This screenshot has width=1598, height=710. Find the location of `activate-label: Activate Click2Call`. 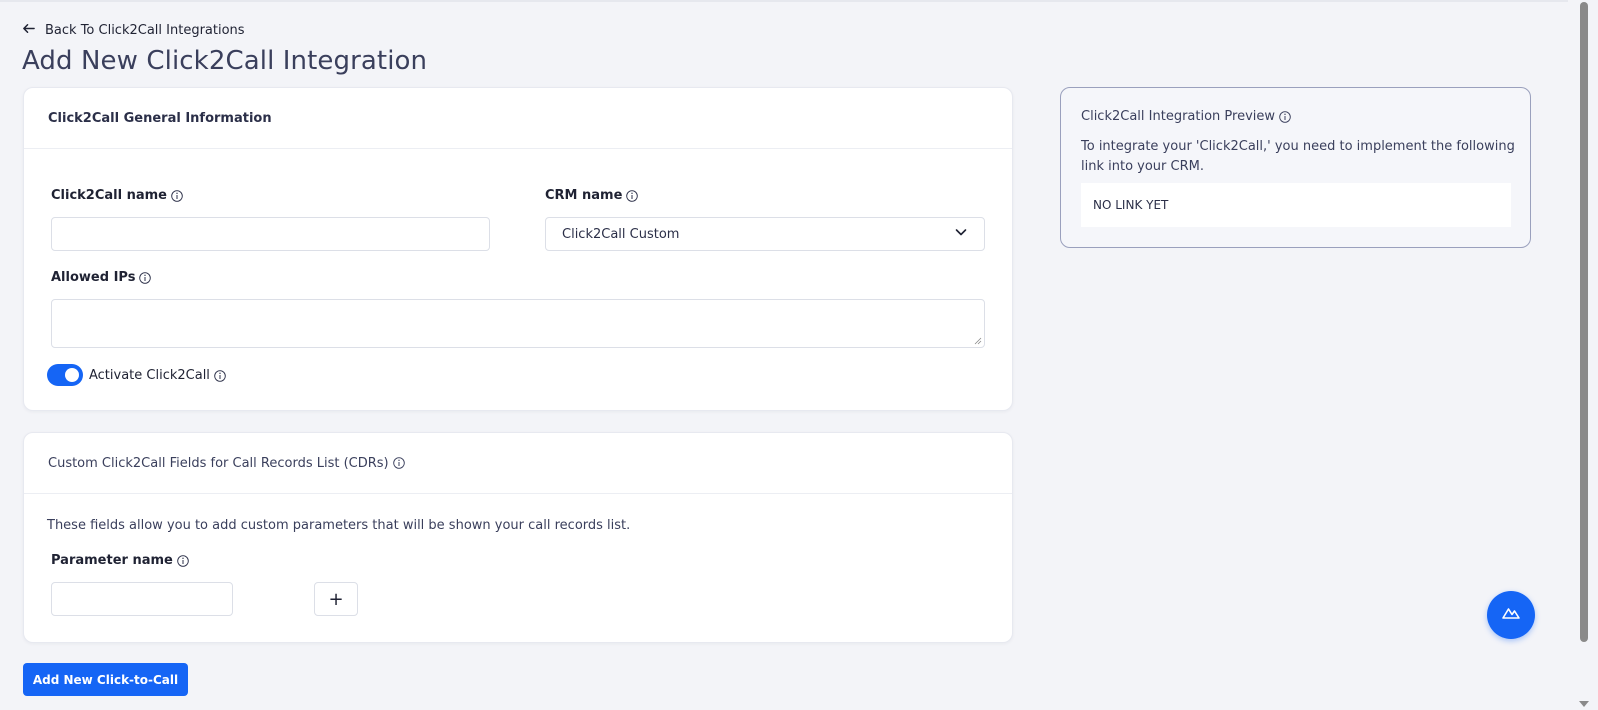

activate-label: Activate Click2Call is located at coordinates (157, 375).